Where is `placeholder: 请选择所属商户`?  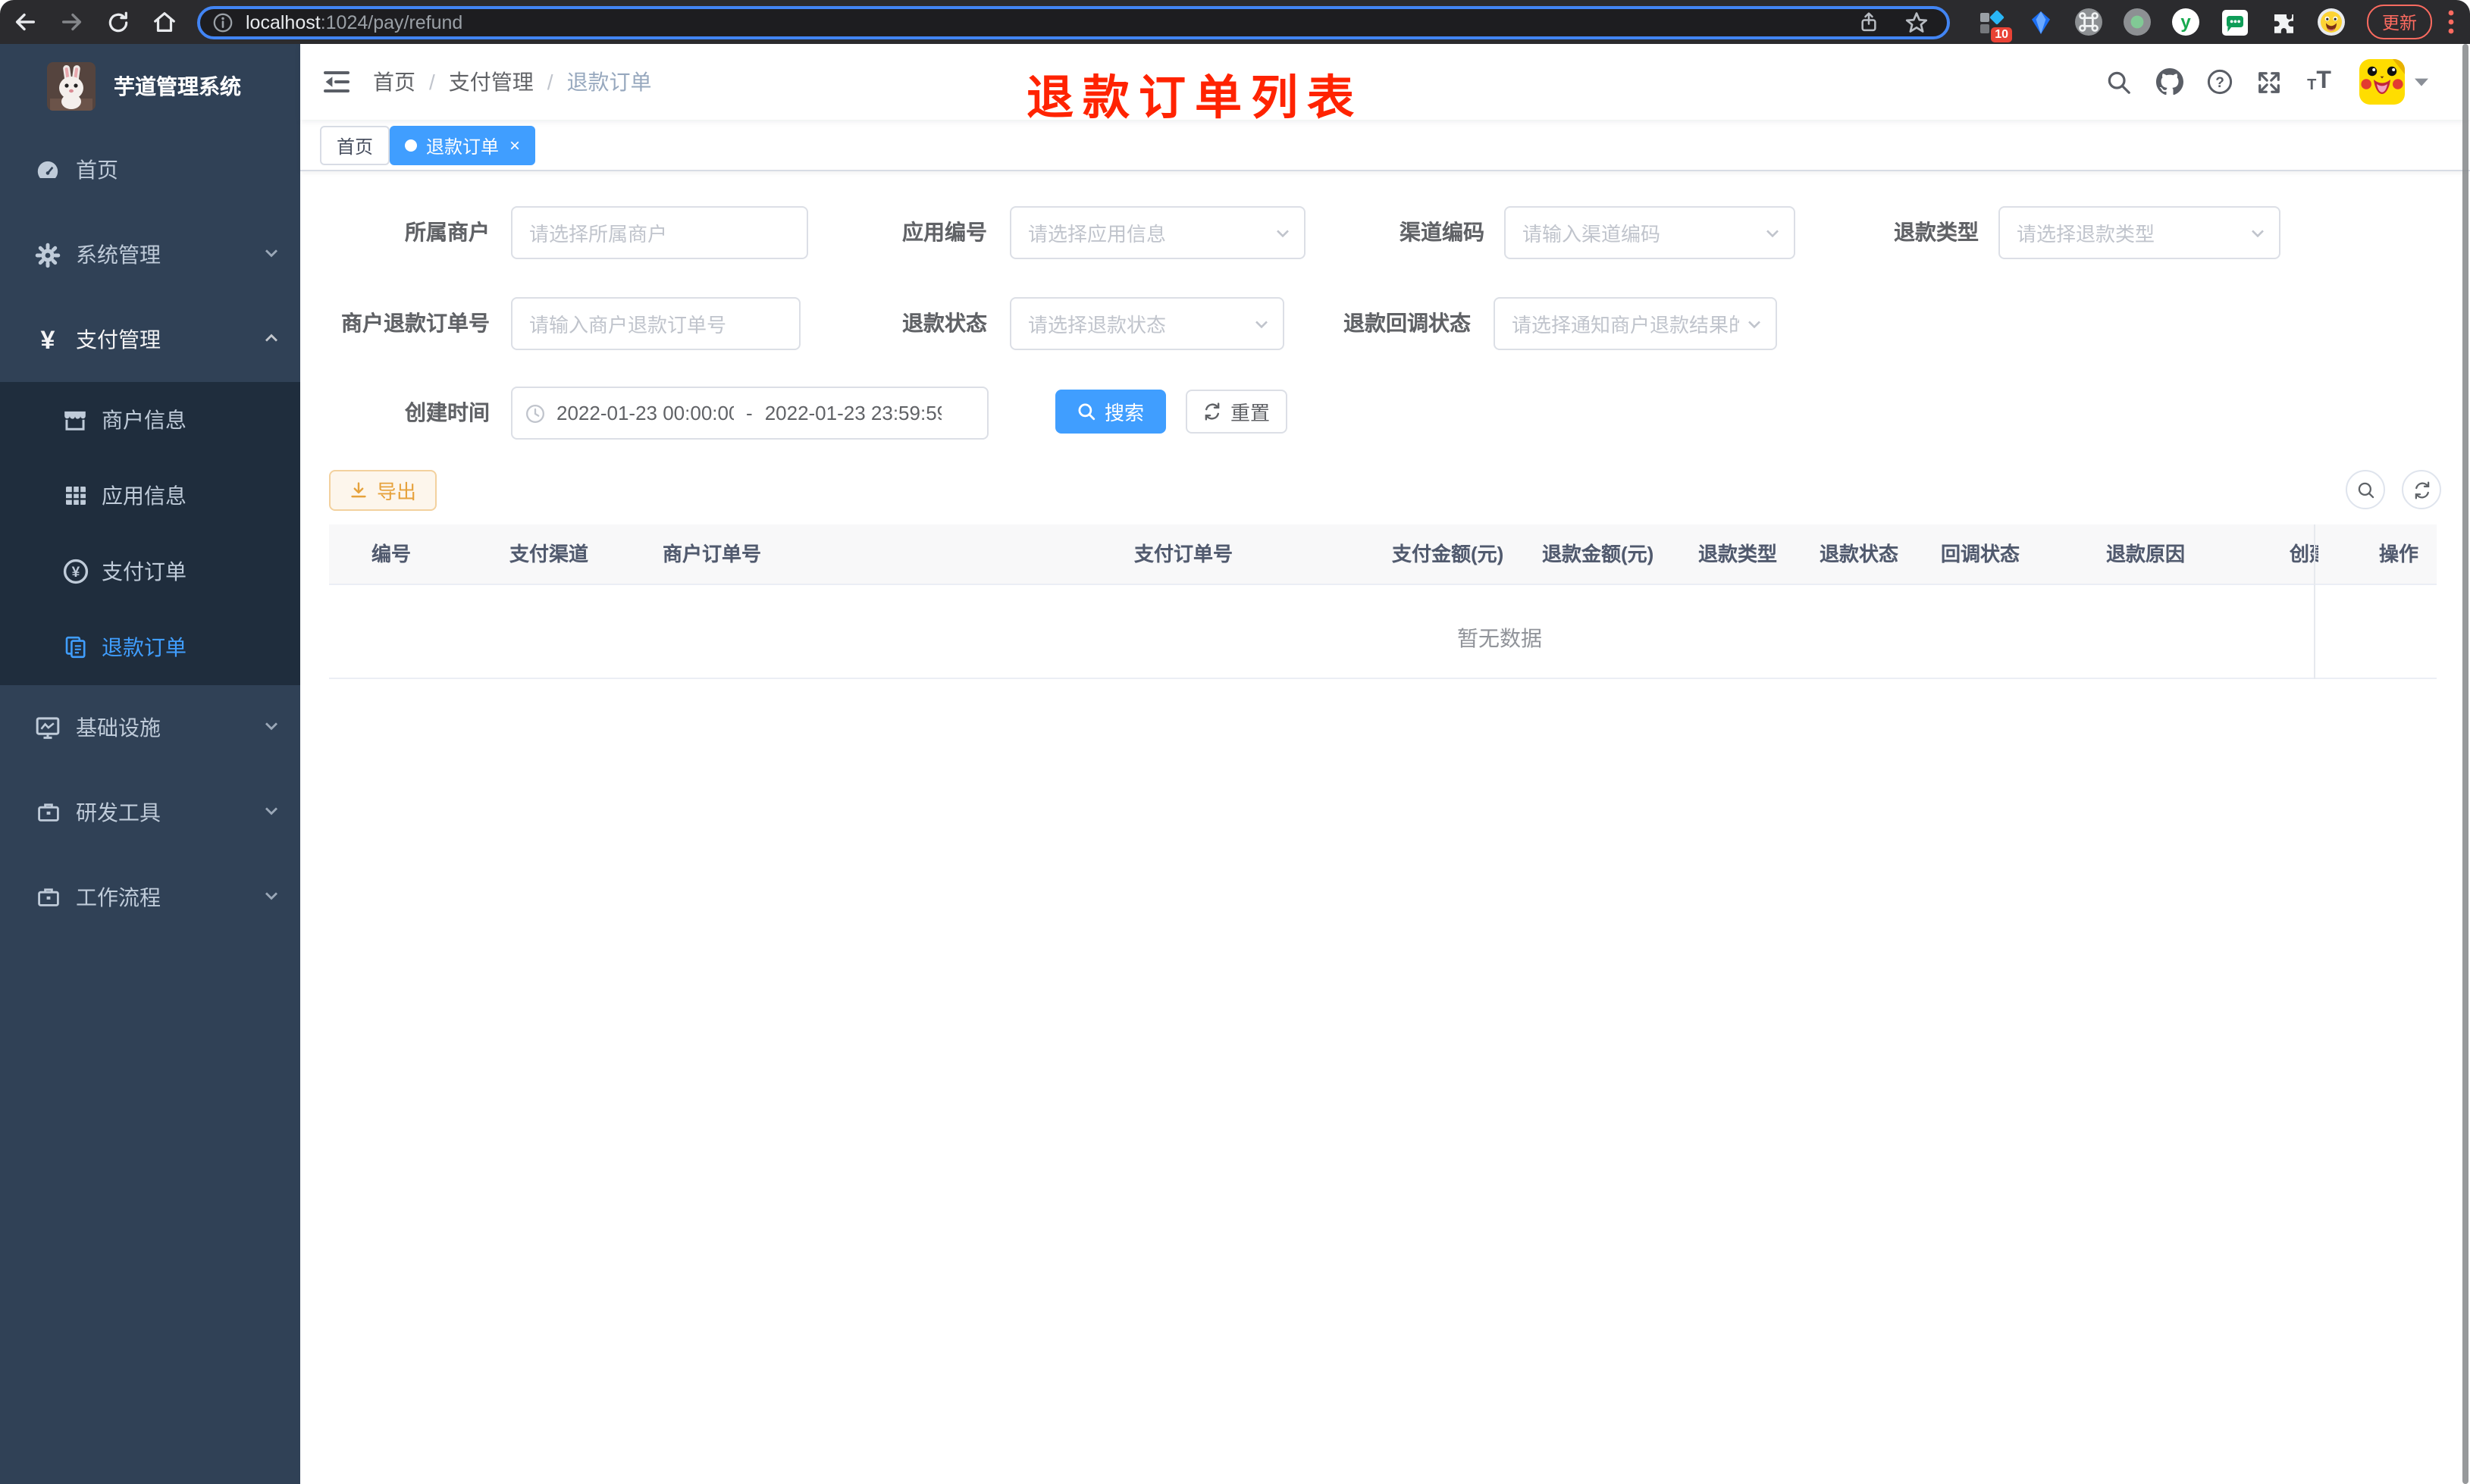
placeholder: 请选择所属商户 is located at coordinates (598, 234).